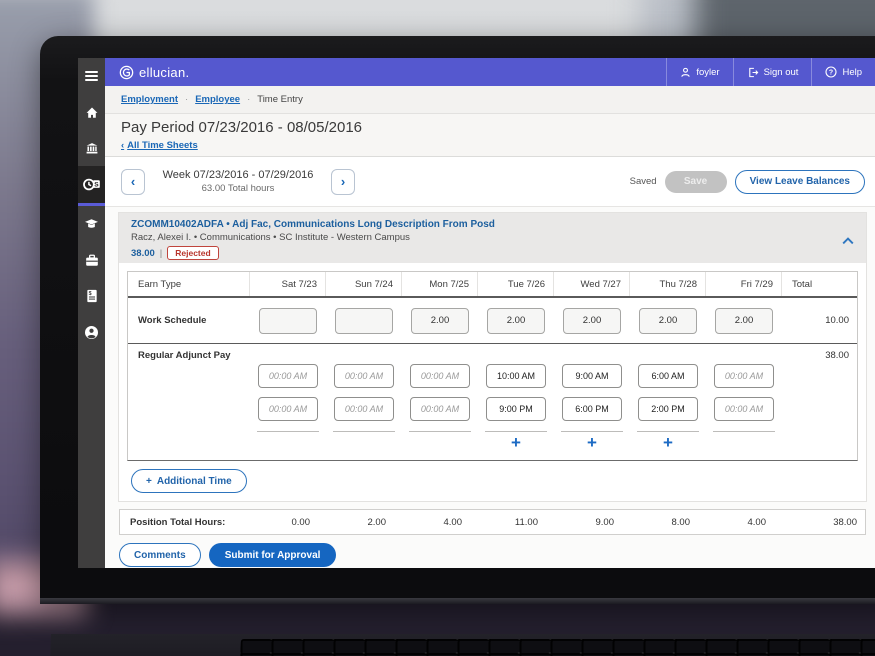  I want to click on briefcase-icon, so click(91, 260).